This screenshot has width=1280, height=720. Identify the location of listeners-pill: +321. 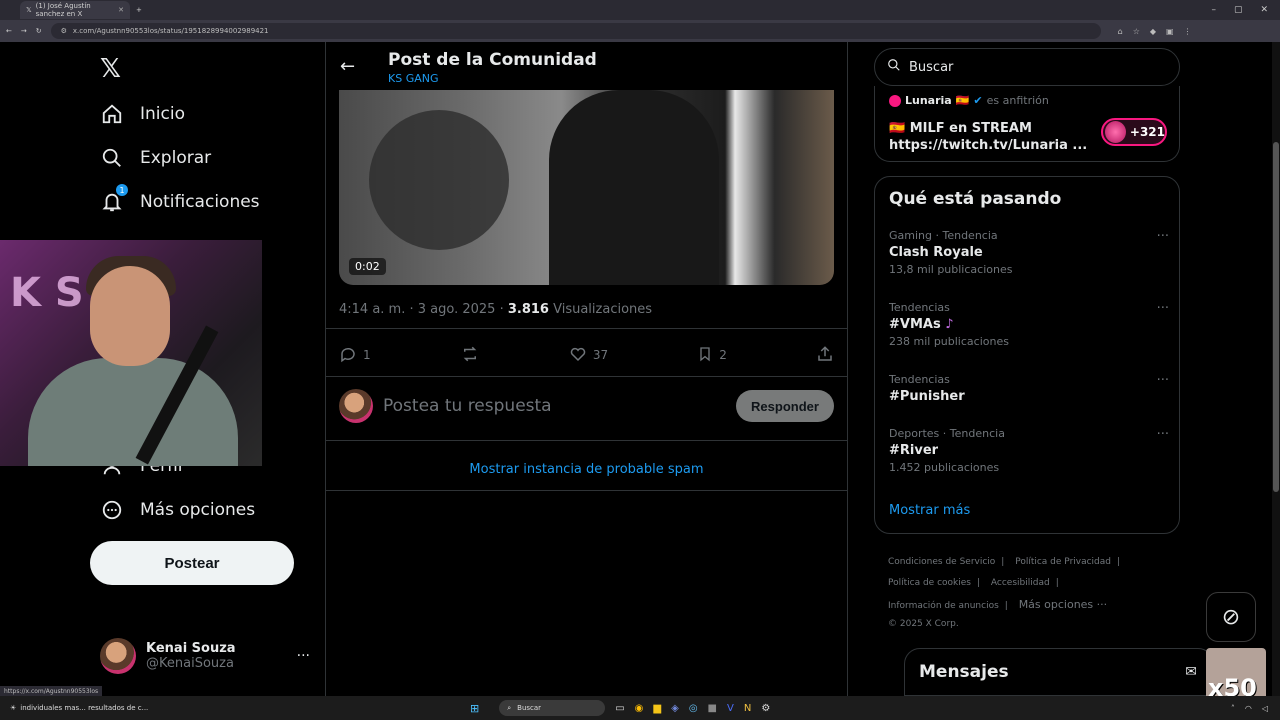
(1134, 132).